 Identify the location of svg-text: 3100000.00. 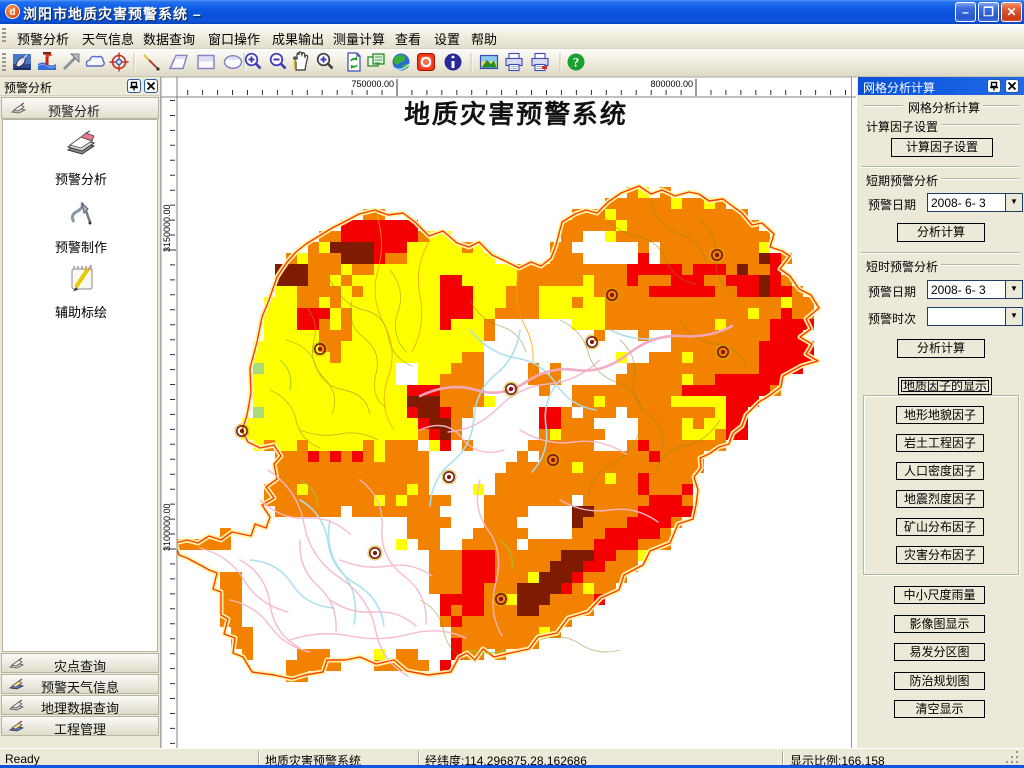
(167, 527).